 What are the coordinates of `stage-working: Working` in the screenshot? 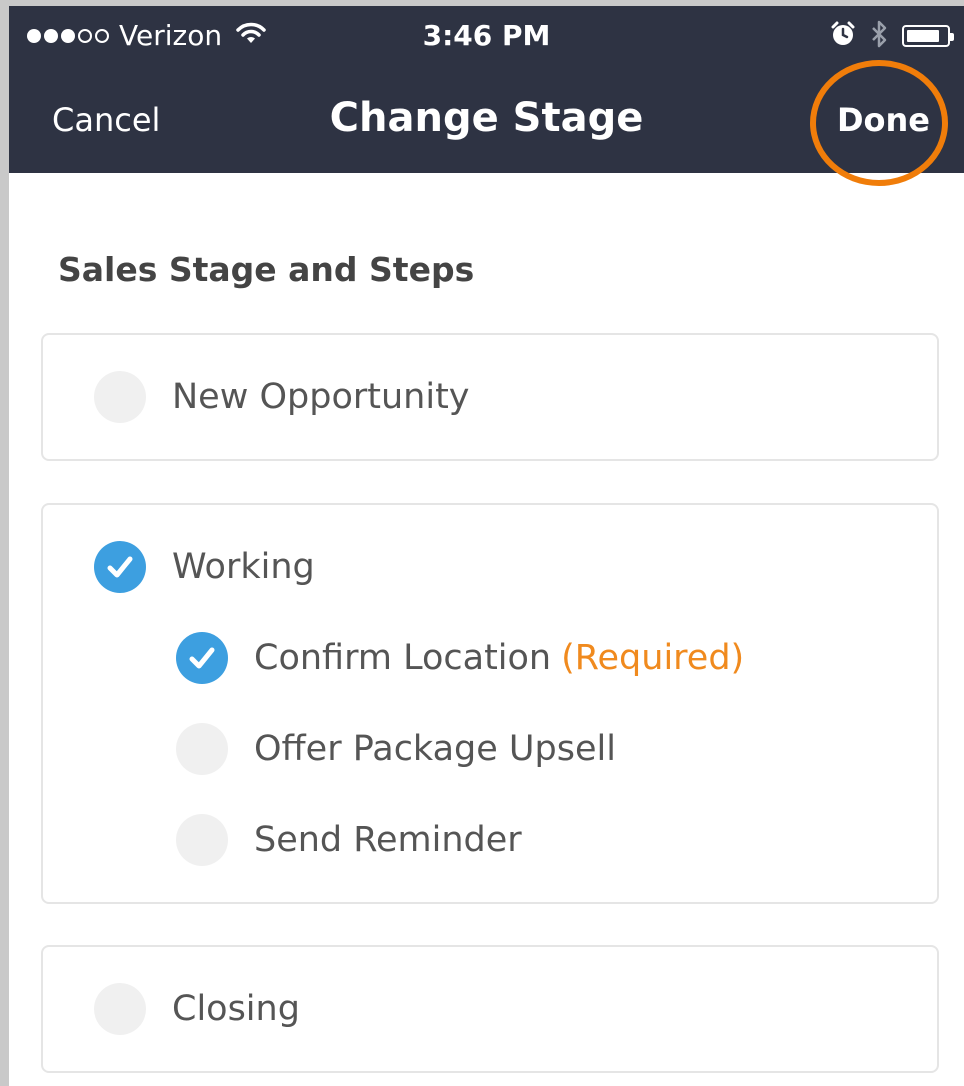 It's located at (204, 567).